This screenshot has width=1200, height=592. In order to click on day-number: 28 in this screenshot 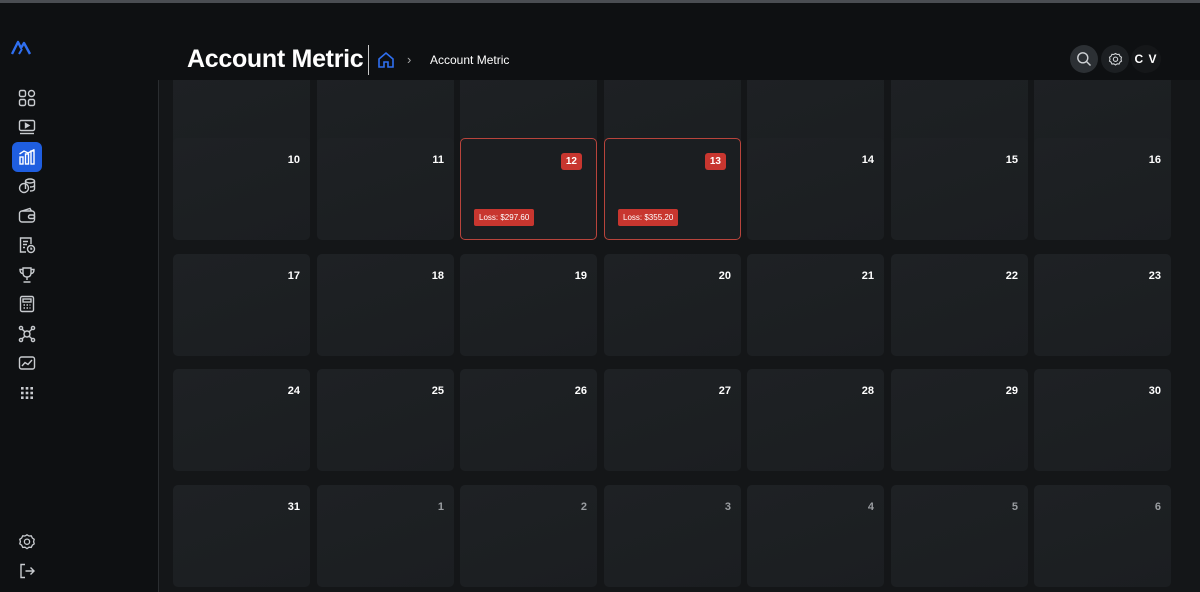, I will do `click(867, 391)`.